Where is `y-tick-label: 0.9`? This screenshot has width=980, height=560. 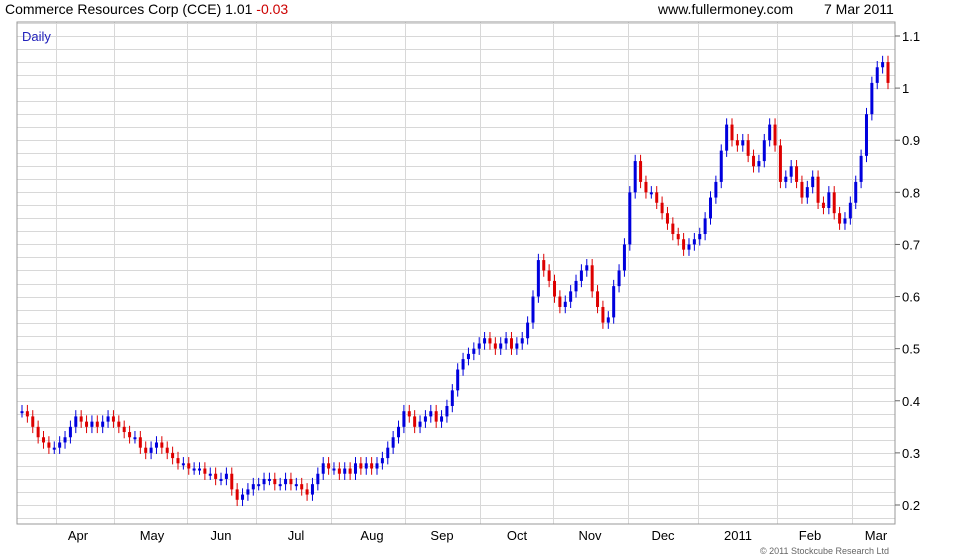
y-tick-label: 0.9 is located at coordinates (911, 140).